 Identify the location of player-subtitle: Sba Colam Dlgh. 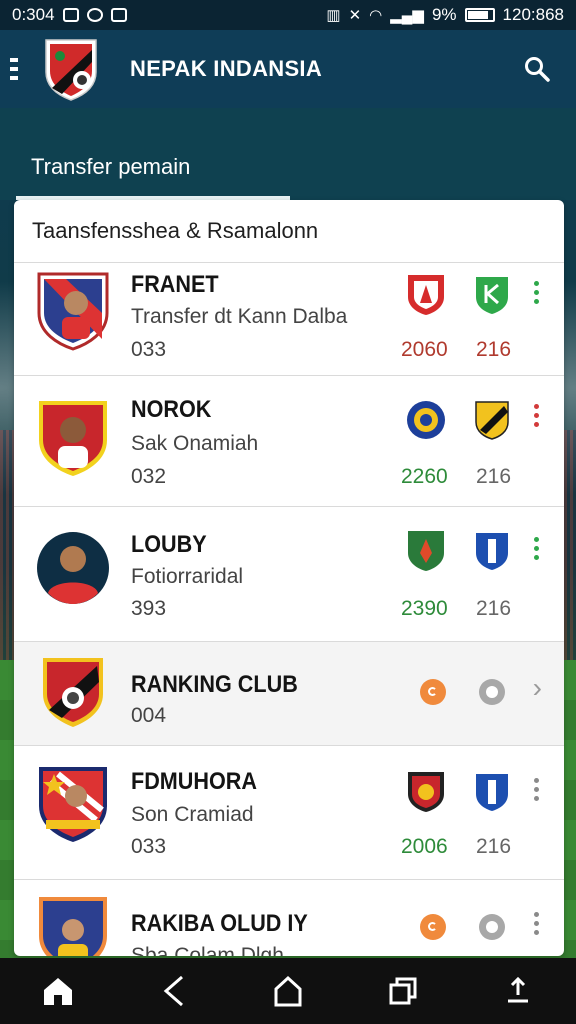
(207, 950).